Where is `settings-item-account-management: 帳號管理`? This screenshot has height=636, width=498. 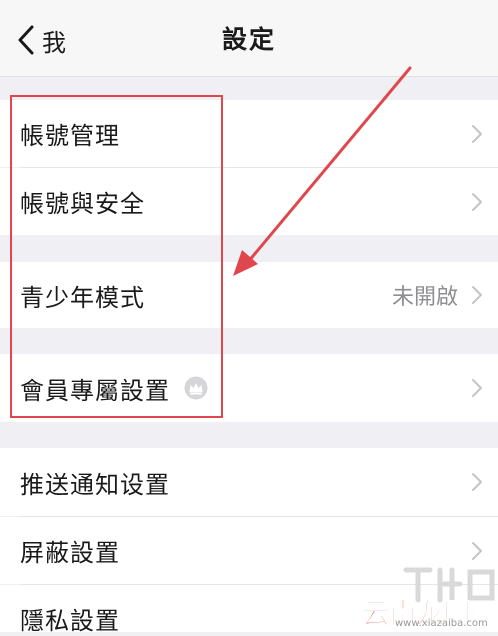 settings-item-account-management: 帳號管理 is located at coordinates (249, 133).